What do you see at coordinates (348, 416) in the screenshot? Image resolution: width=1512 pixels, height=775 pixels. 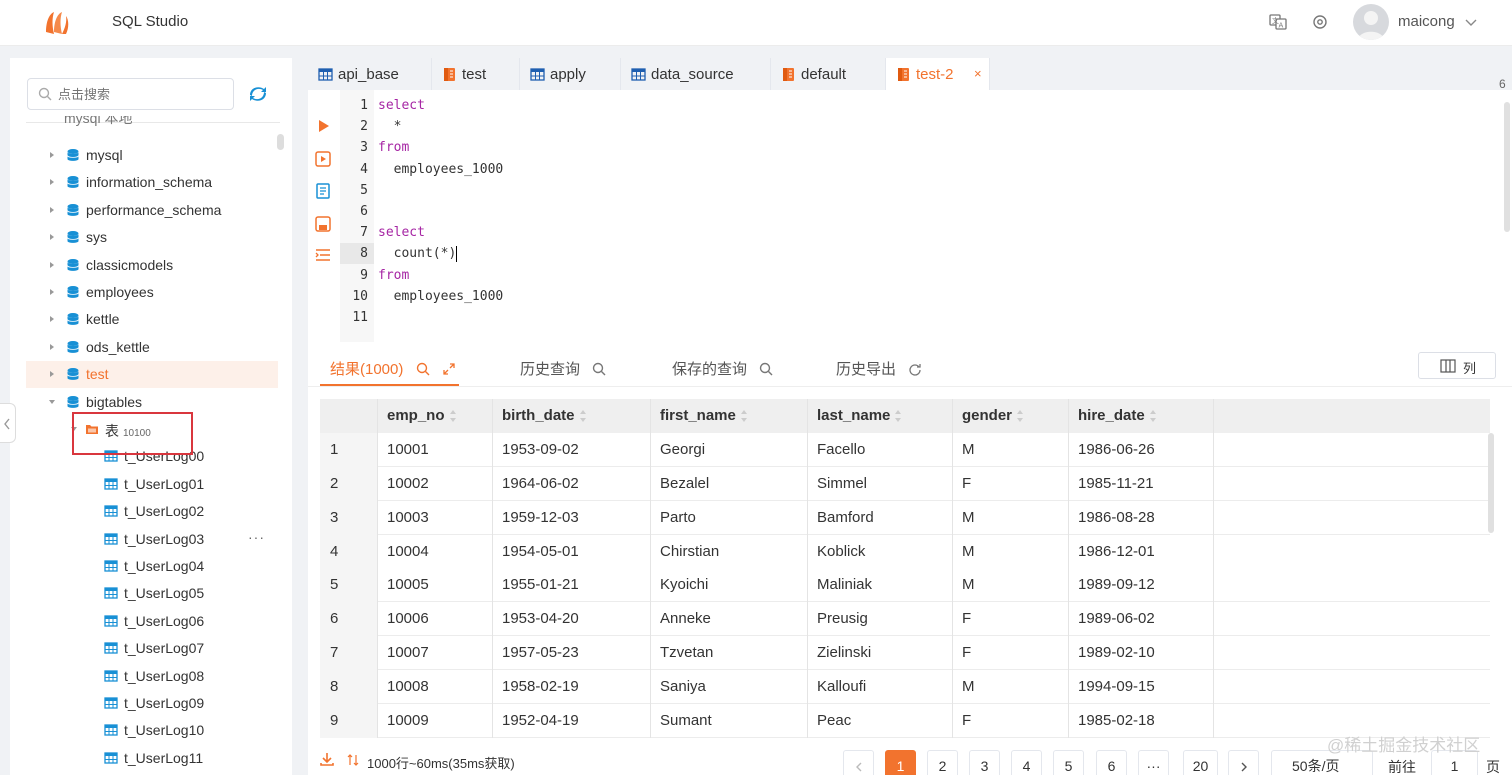 I see `column-header` at bounding box center [348, 416].